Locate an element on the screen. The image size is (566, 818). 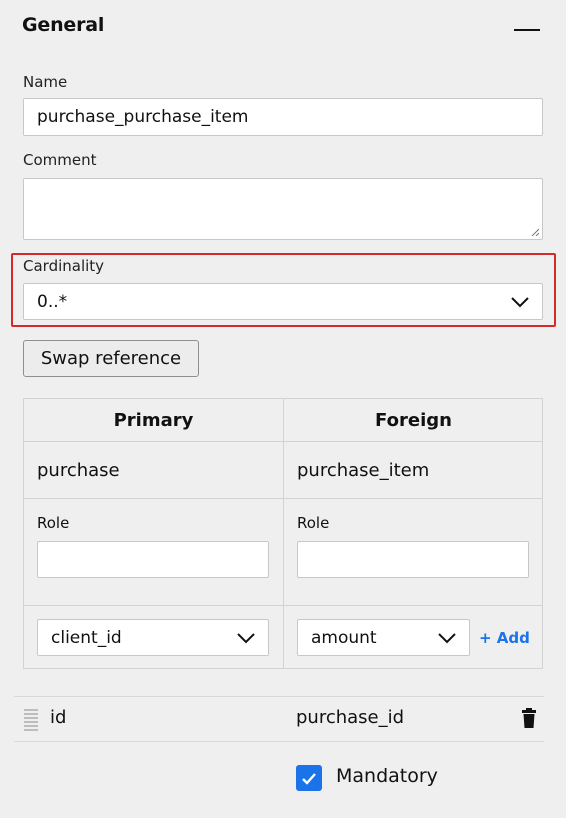
add-column-link: + Add is located at coordinates (504, 638).